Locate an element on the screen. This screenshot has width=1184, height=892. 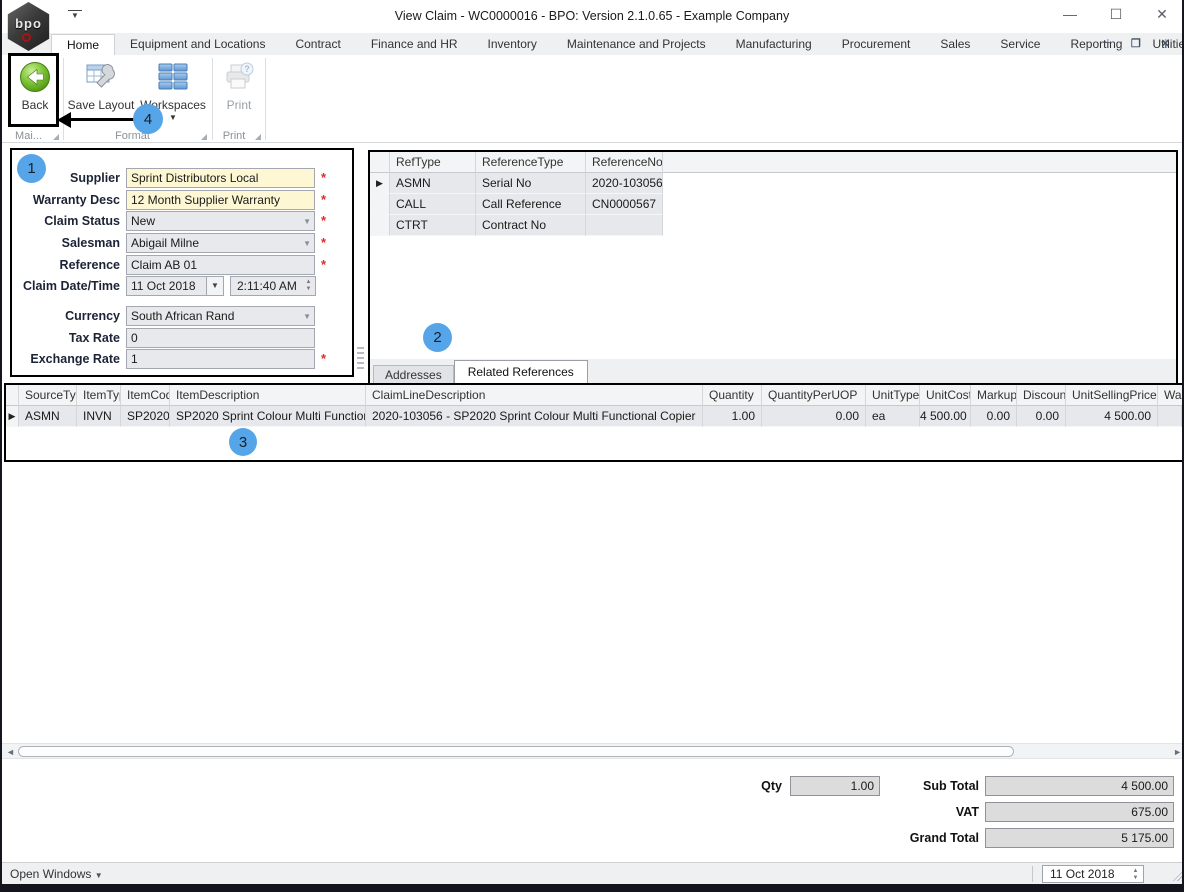
claim-status-dropdown: New ▼ is located at coordinates (220, 221).